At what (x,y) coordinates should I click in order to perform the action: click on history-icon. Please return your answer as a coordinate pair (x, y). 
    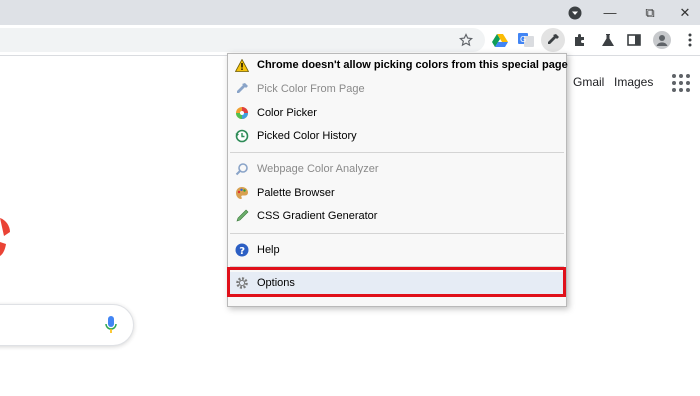
    Looking at the image, I should click on (242, 136).